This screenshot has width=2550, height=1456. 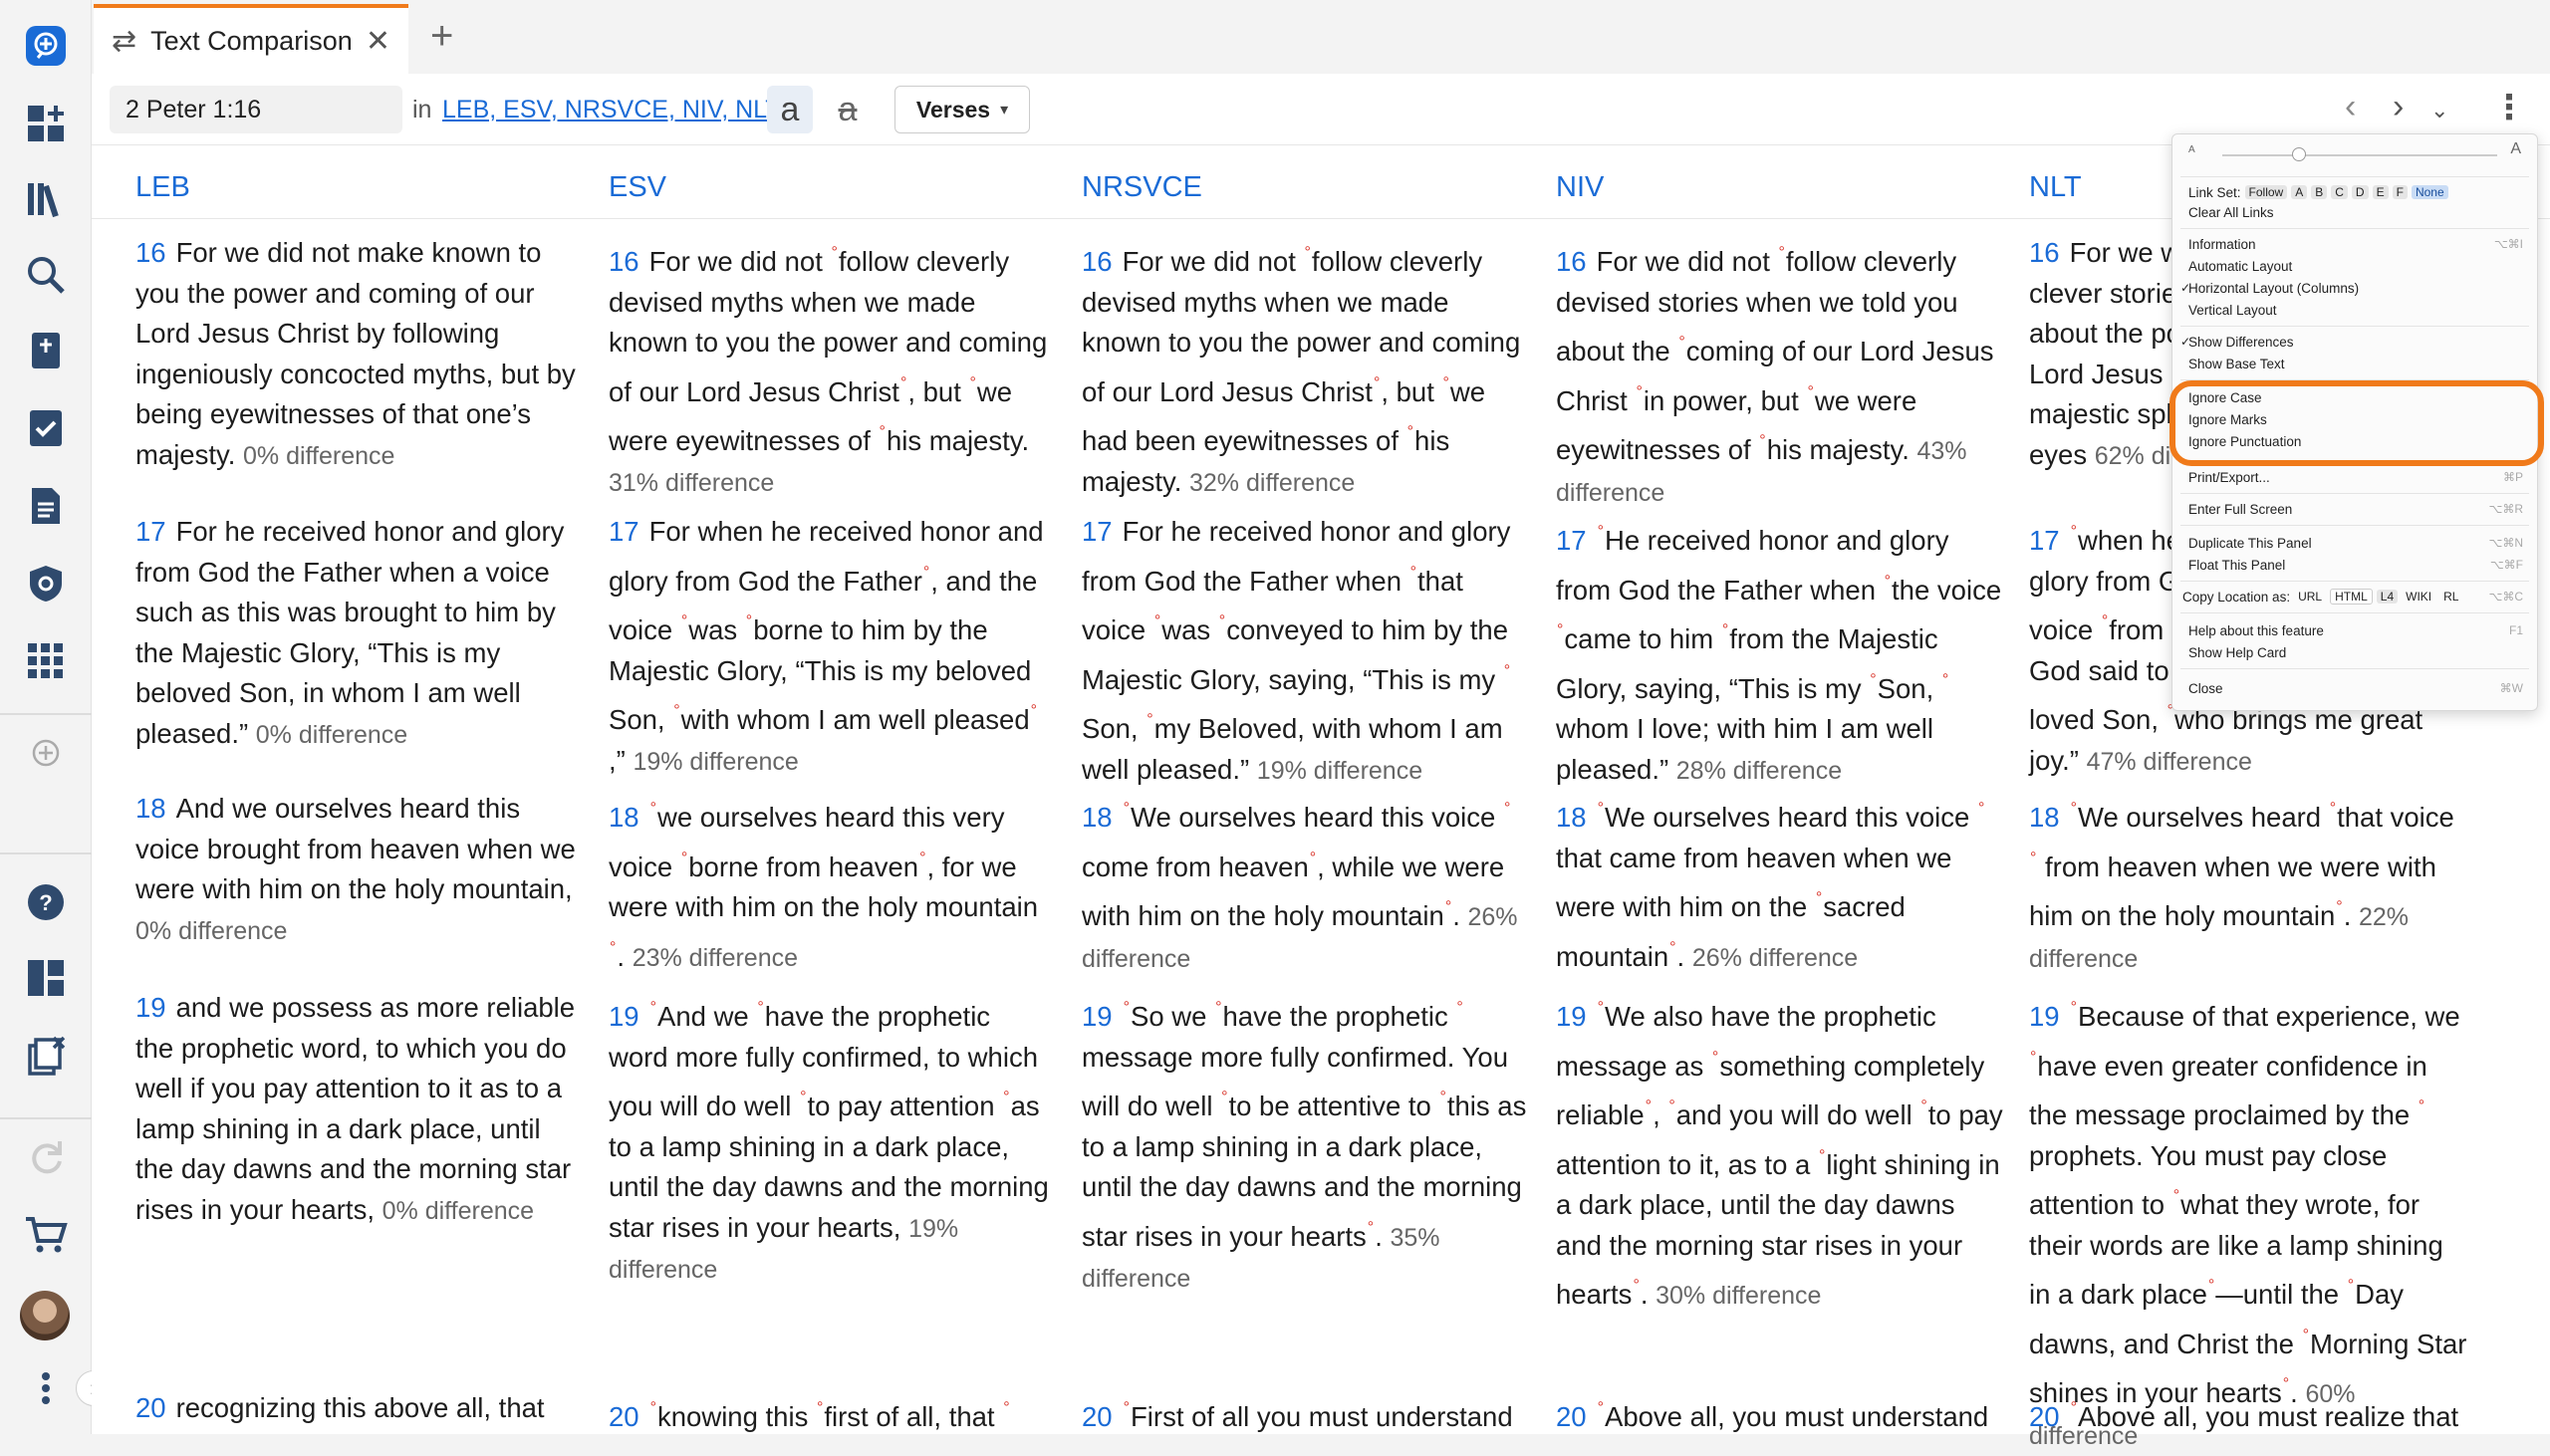 I want to click on history-dropdown-icon: ⌄, so click(x=2439, y=110).